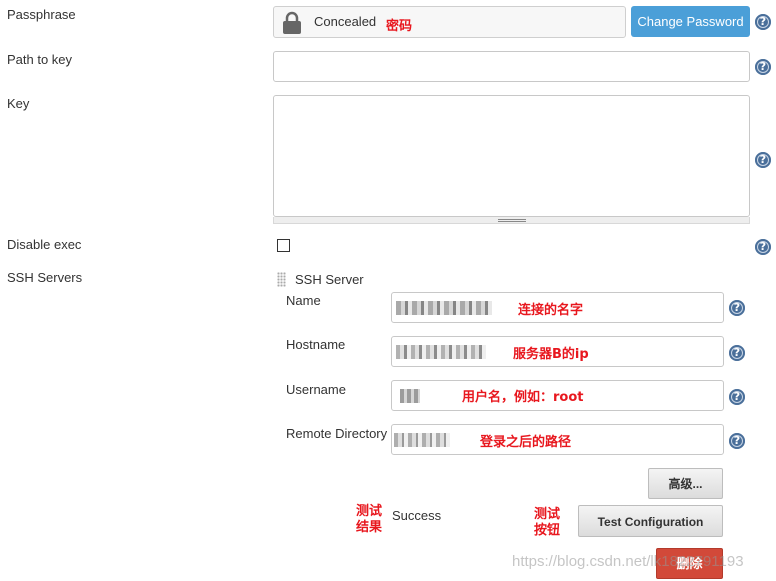  What do you see at coordinates (737, 441) in the screenshot?
I see `remote-directory-help-icon: ?` at bounding box center [737, 441].